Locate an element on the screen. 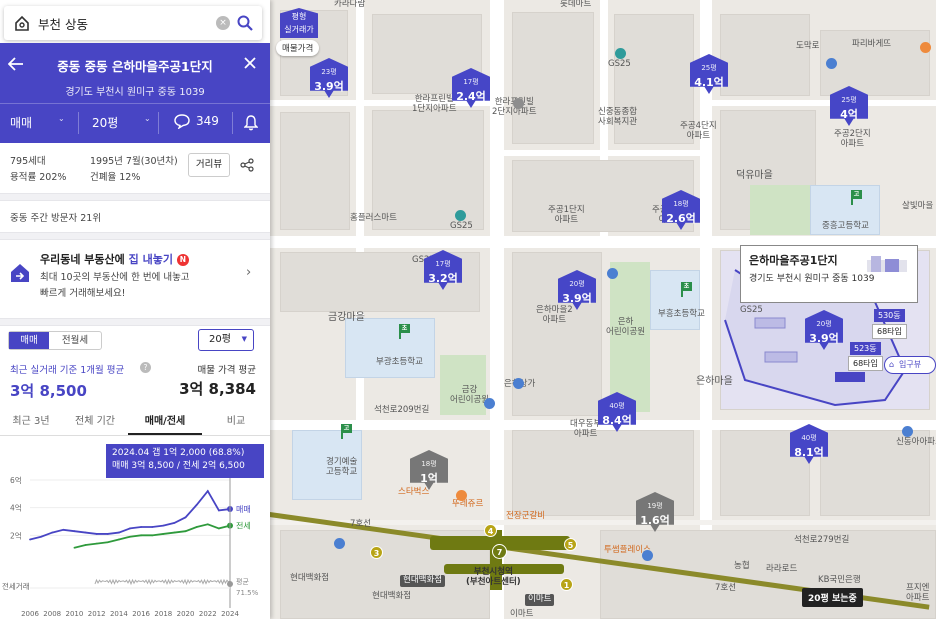 The width and height of the screenshot is (936, 619). map-label-eunha: 은하마을 is located at coordinates (714, 381).